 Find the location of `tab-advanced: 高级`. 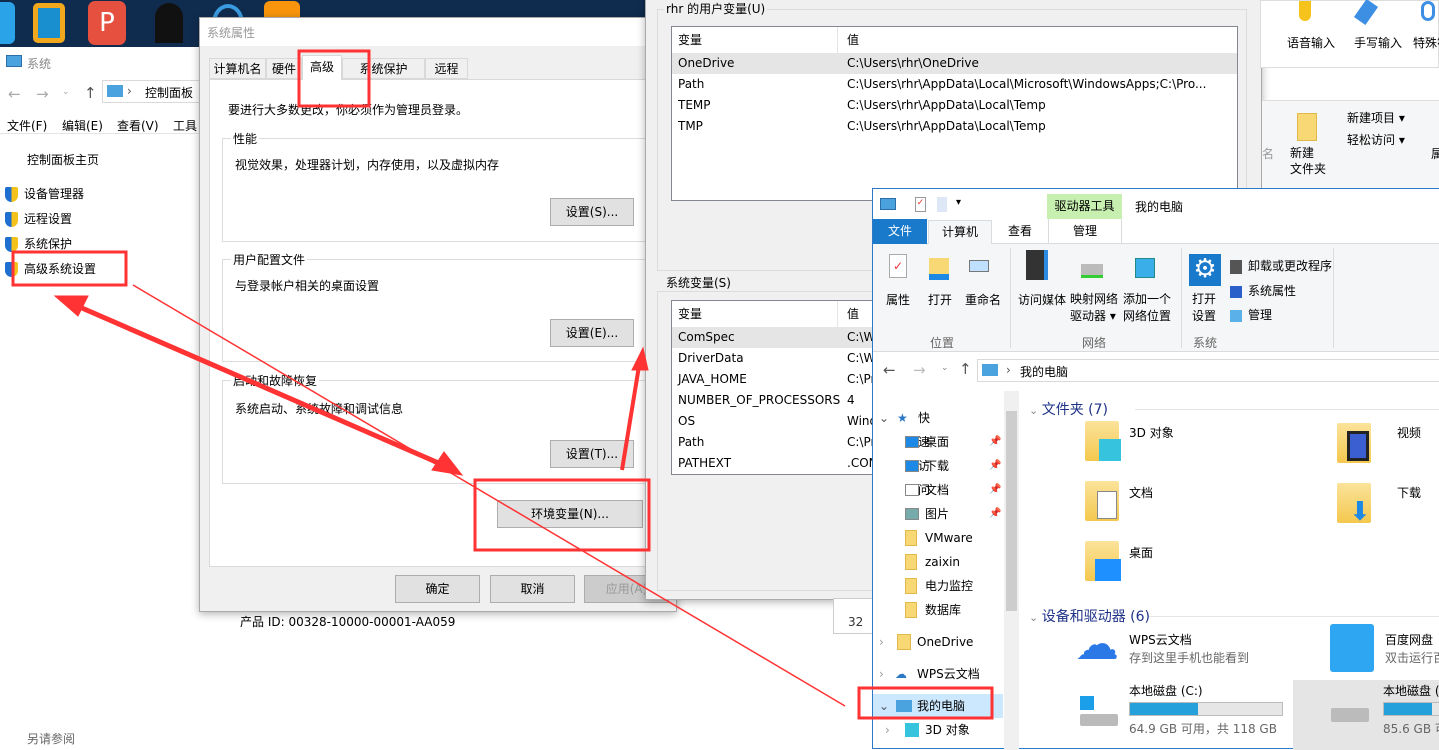

tab-advanced: 高级 is located at coordinates (322, 67).